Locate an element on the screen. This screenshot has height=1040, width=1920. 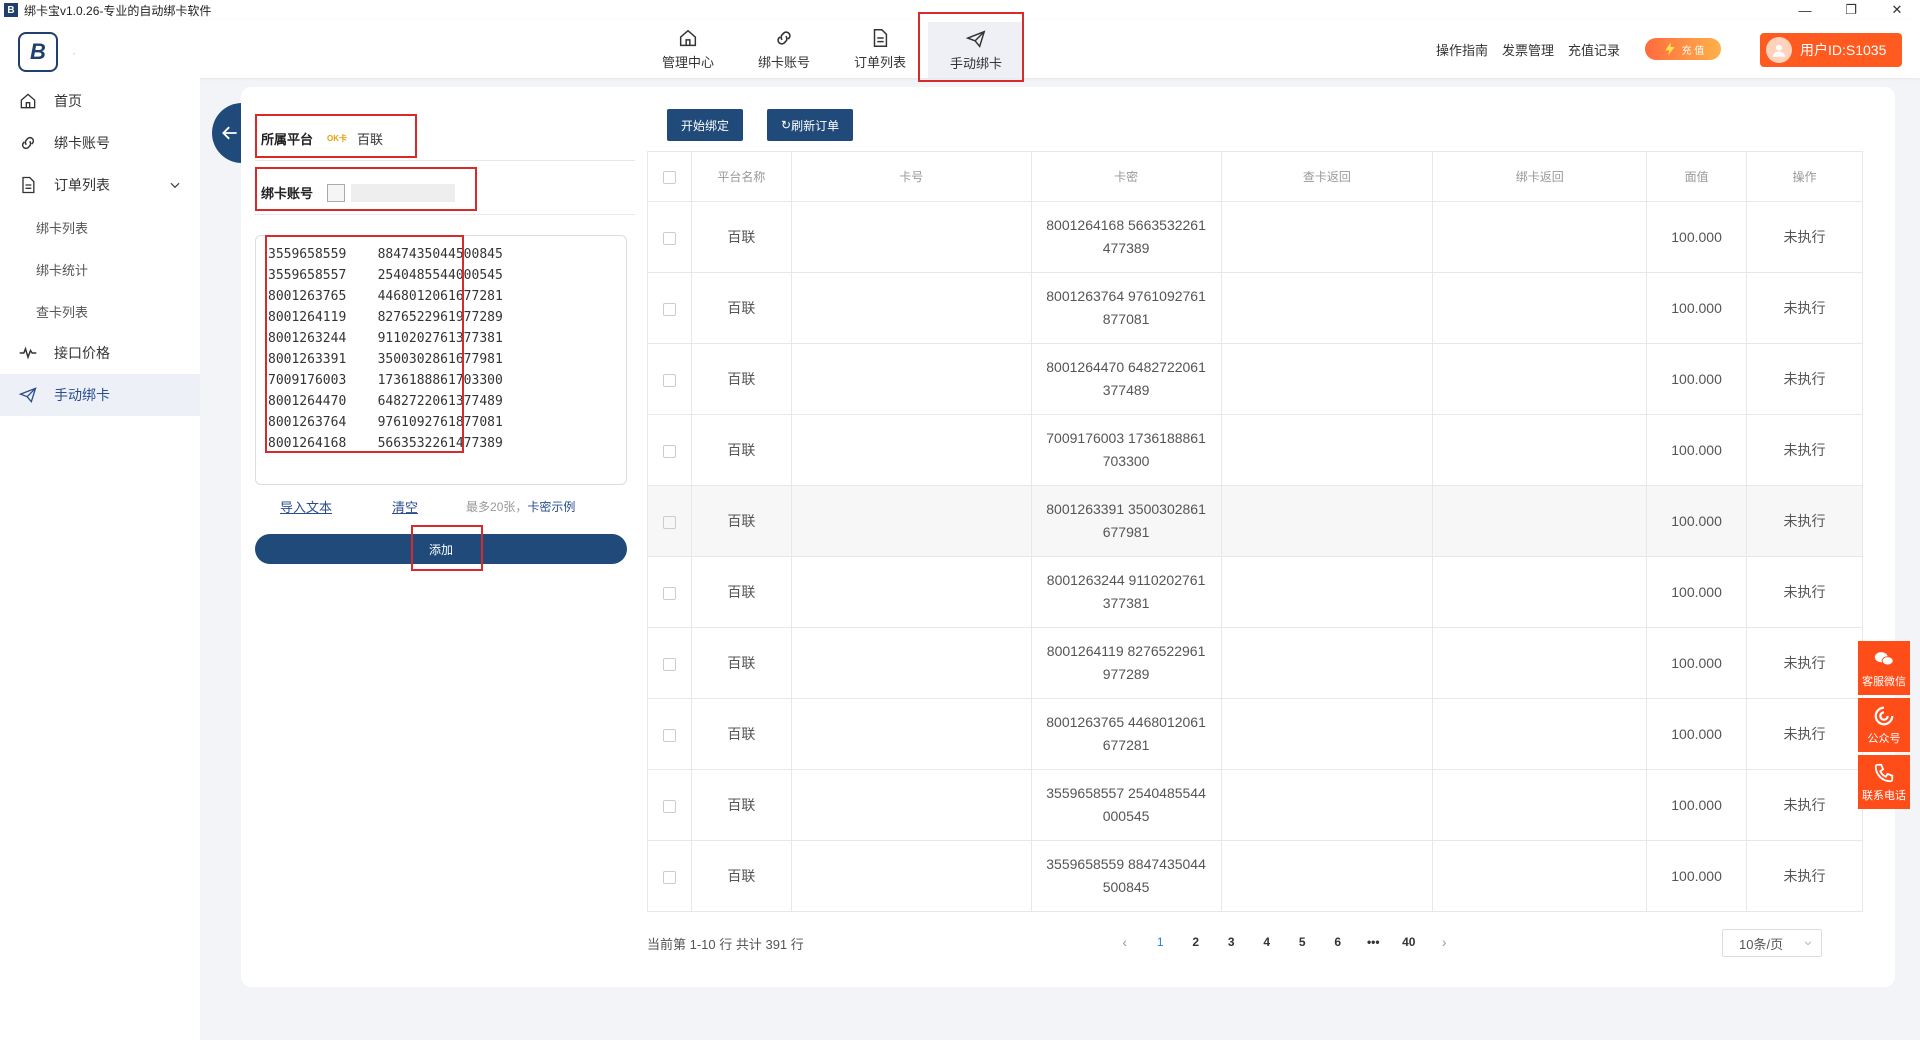
minimize-button: — is located at coordinates (1805, 10).